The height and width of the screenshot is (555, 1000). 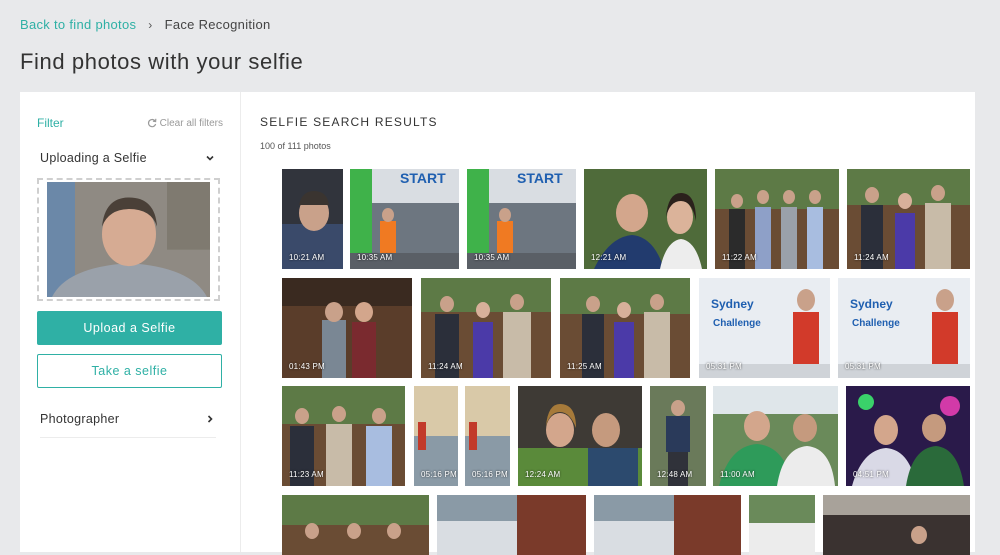 I want to click on chevron-right-icon, so click(x=210, y=419).